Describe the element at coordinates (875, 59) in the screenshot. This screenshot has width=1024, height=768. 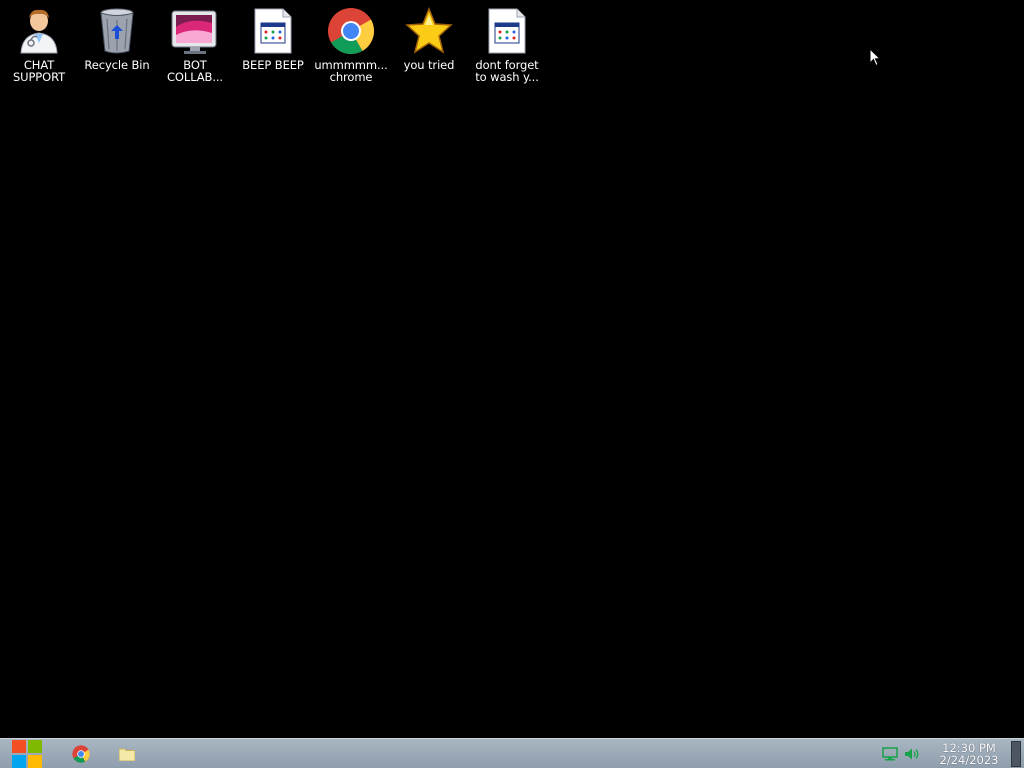
I see `mouse-pointer-icon` at that location.